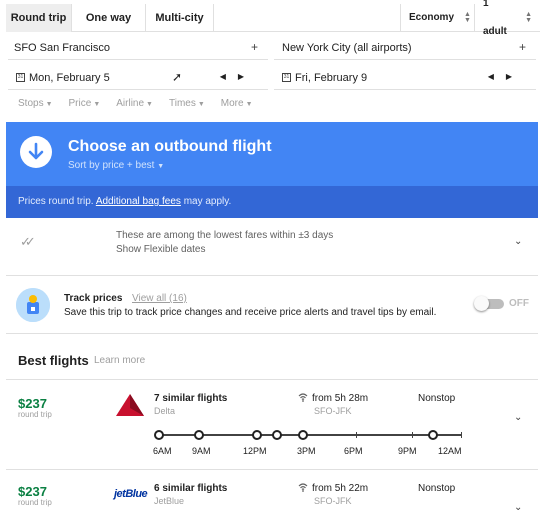  What do you see at coordinates (130, 407) in the screenshot?
I see `delta-logo-icon` at bounding box center [130, 407].